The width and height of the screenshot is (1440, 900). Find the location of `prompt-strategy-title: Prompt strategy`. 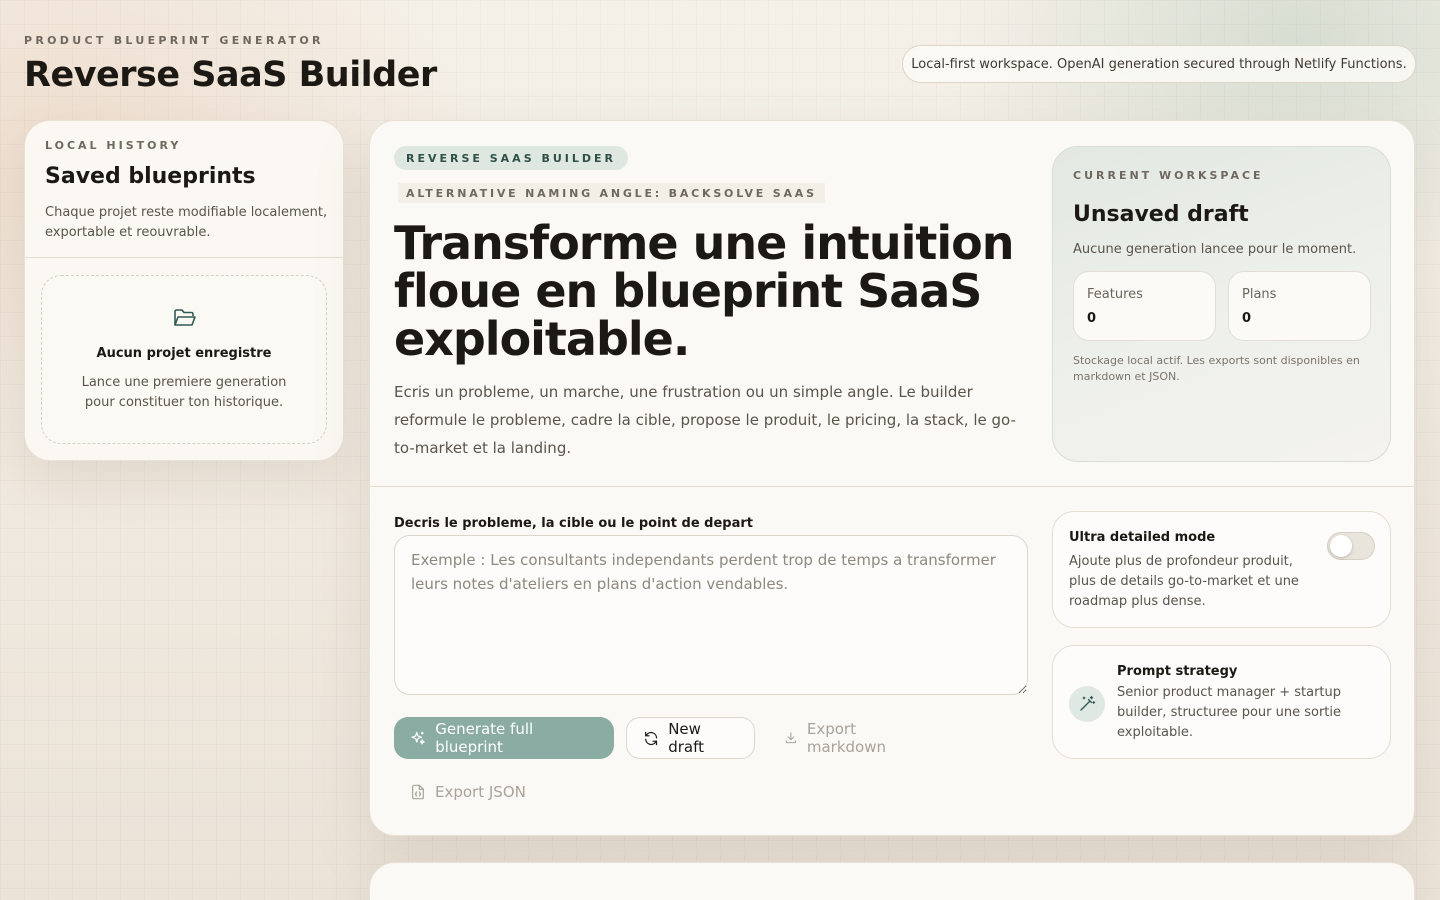

prompt-strategy-title: Prompt strategy is located at coordinates (1177, 671).